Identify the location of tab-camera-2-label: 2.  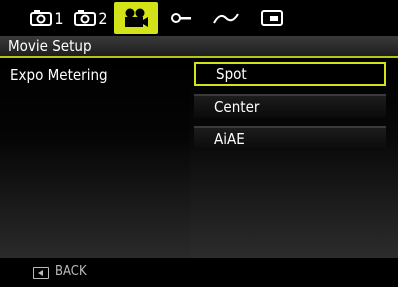
(103, 18).